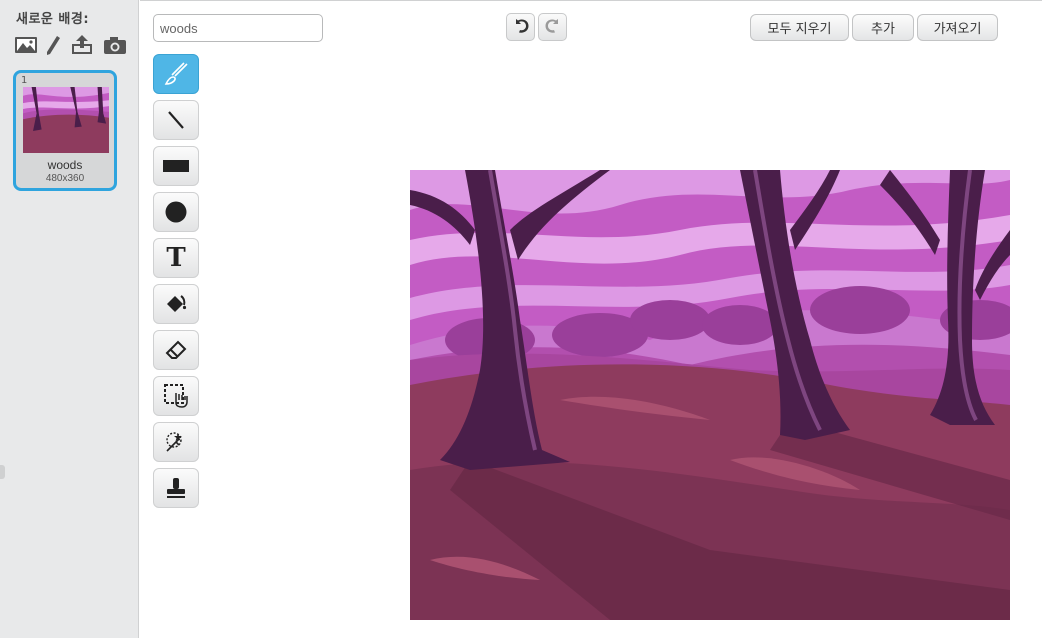 Image resolution: width=1042 pixels, height=638 pixels. I want to click on fill-tool-button, so click(176, 304).